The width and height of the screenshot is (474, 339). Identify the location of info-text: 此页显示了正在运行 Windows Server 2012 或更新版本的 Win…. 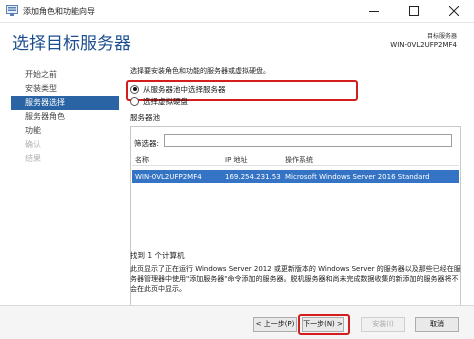
(295, 279).